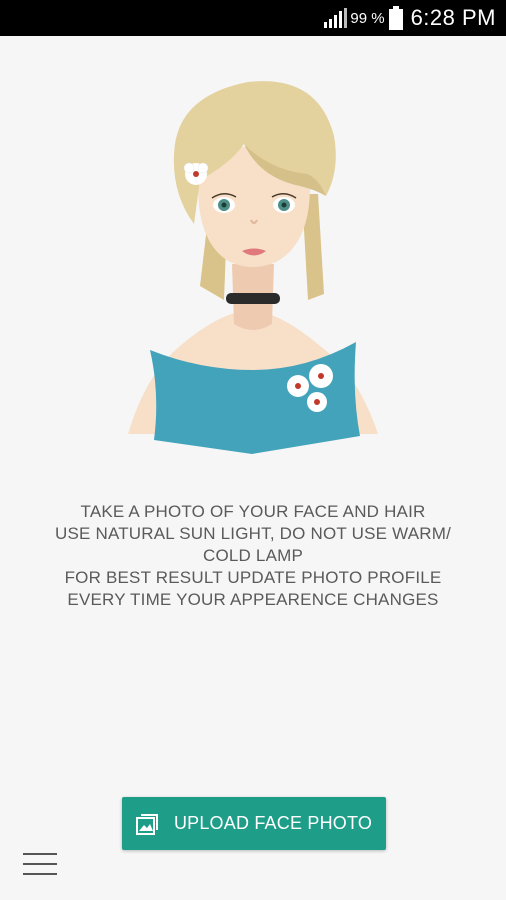  What do you see at coordinates (146, 824) in the screenshot?
I see `gallery-icon` at bounding box center [146, 824].